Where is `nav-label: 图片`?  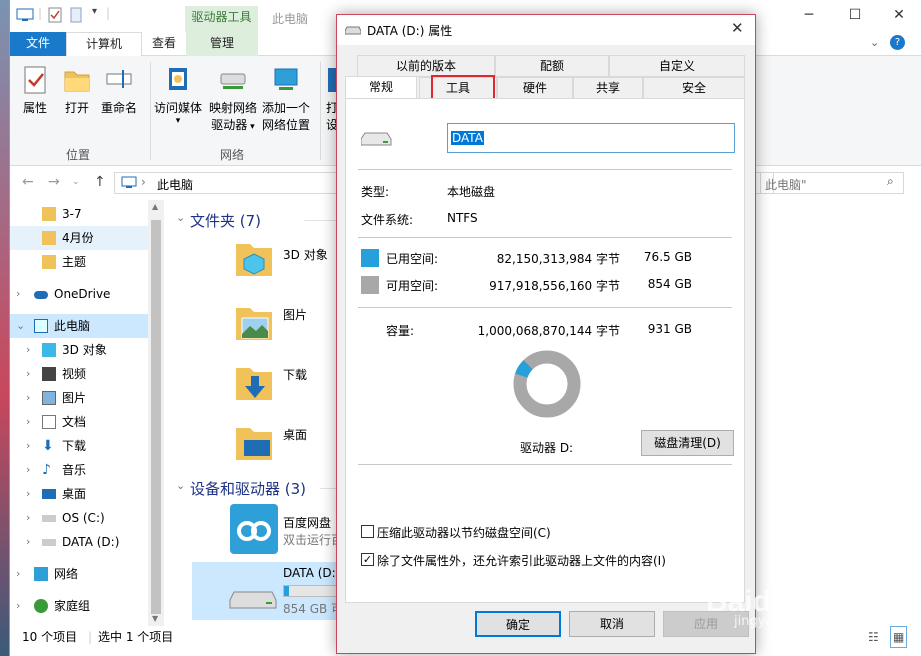
nav-label: 图片 is located at coordinates (74, 398).